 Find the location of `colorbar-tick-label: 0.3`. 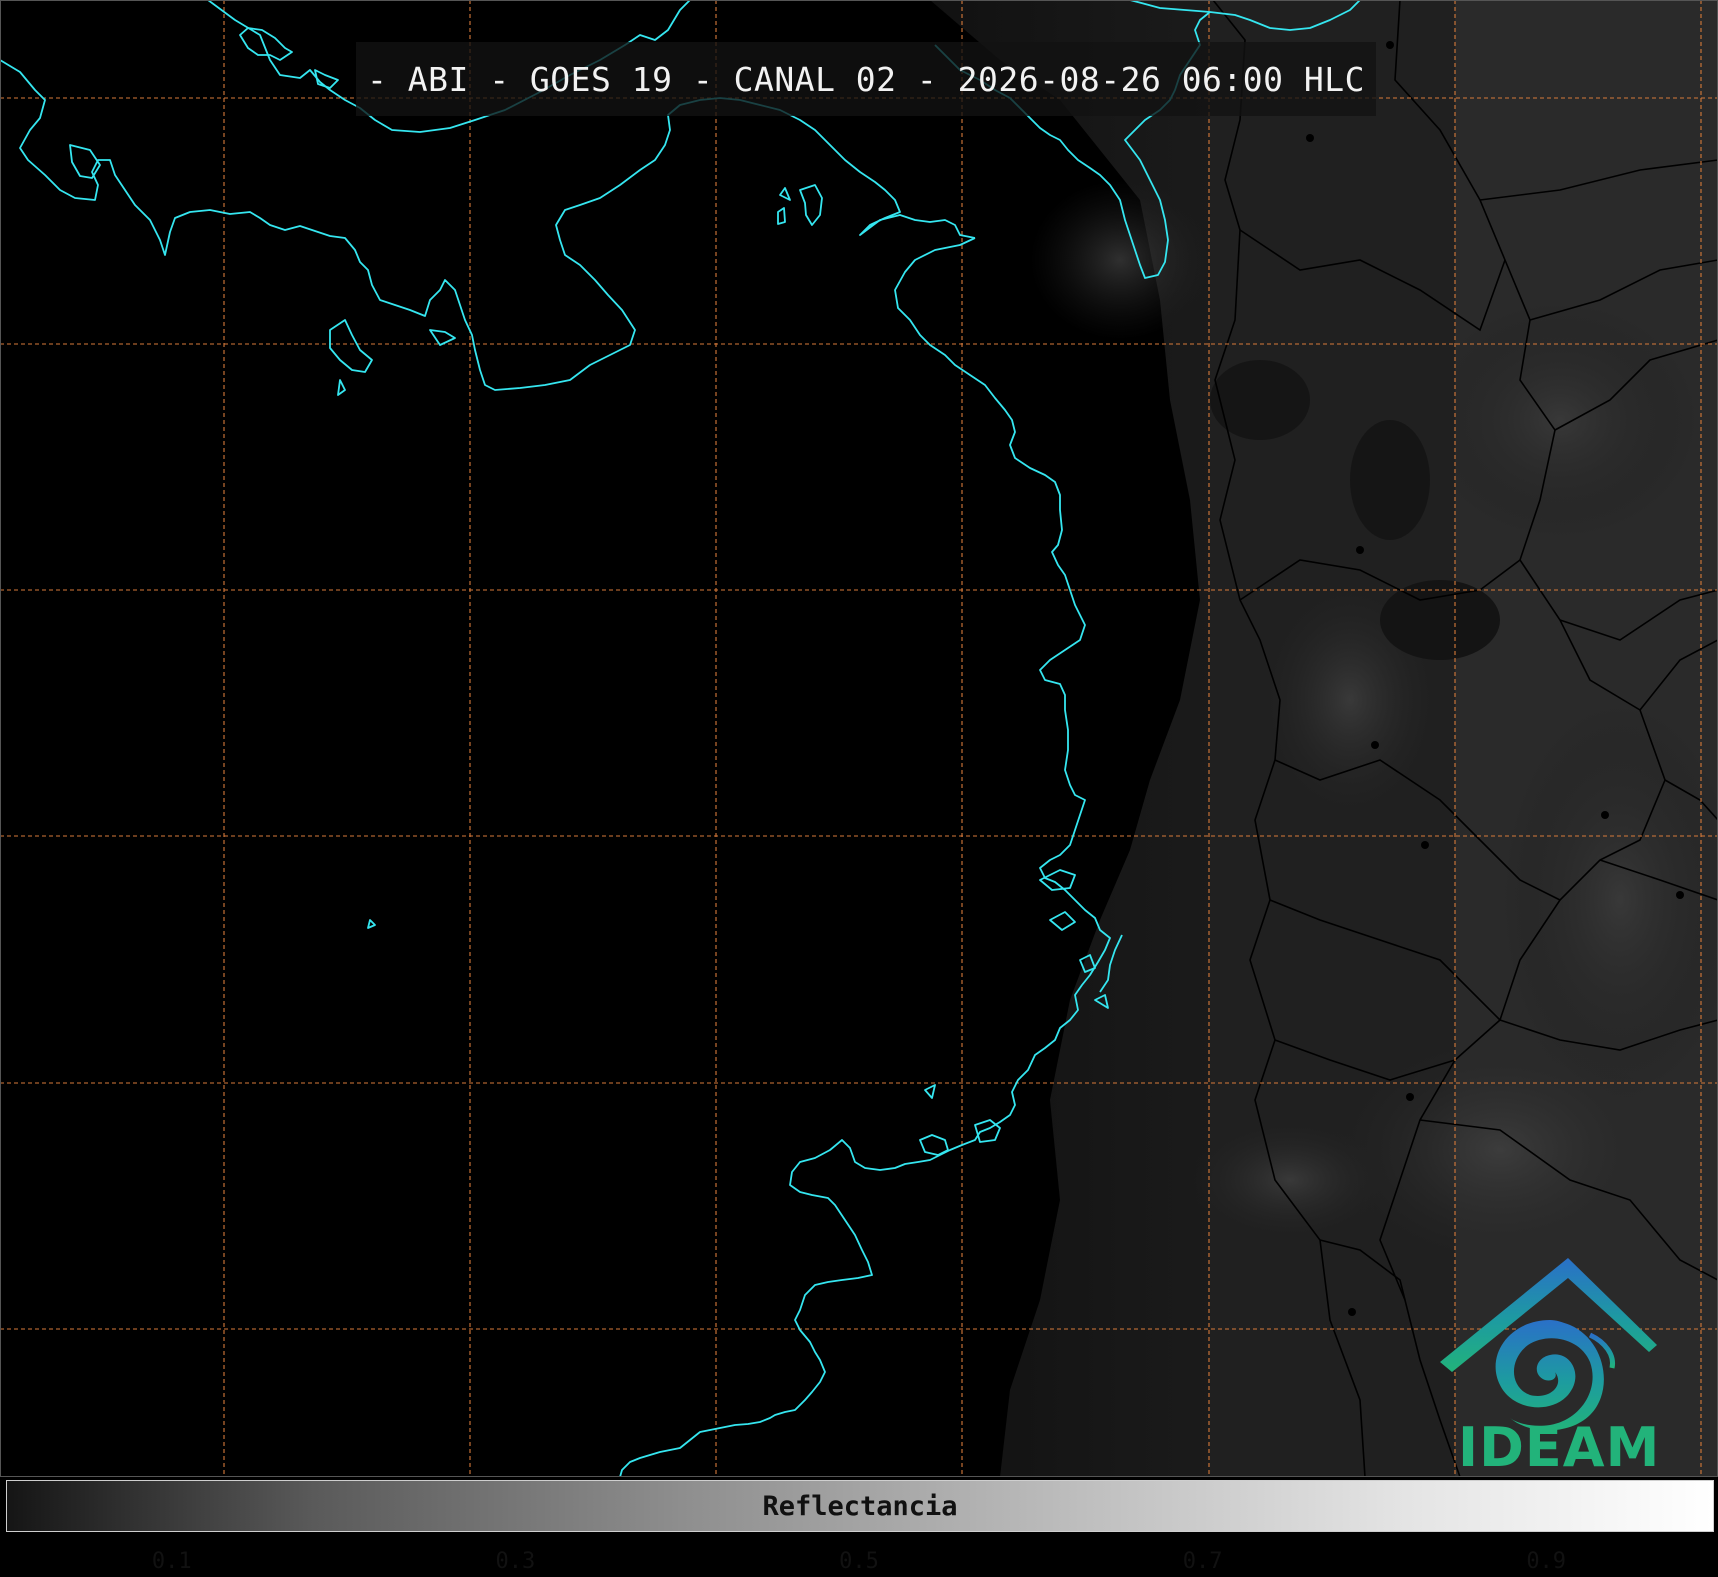

colorbar-tick-label: 0.3 is located at coordinates (516, 1561).